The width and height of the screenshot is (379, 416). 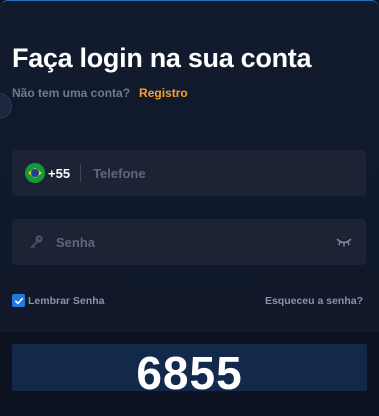 I want to click on brazil-flag-icon, so click(x=35, y=173).